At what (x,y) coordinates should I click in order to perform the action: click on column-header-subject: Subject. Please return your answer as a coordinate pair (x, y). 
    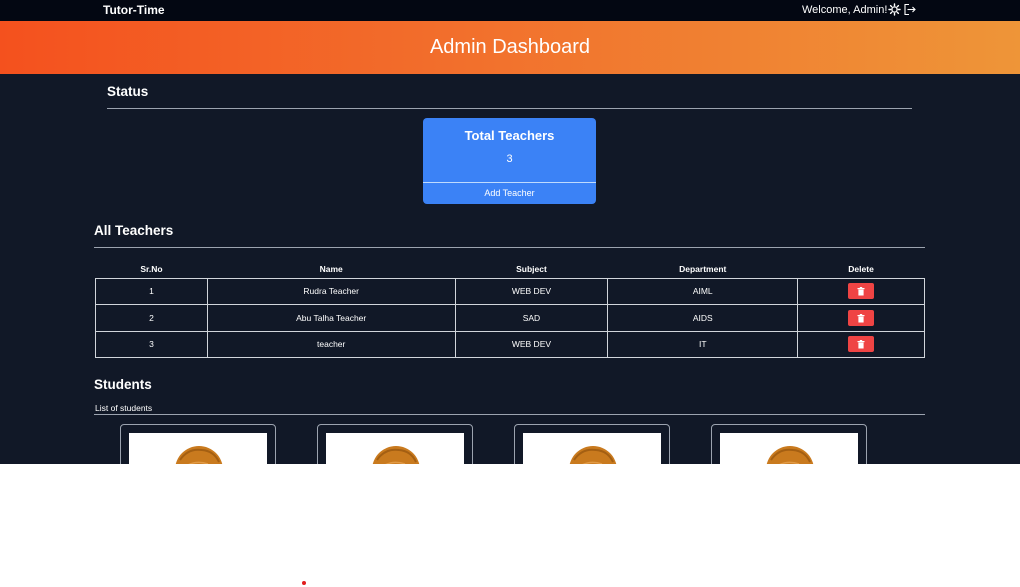
    Looking at the image, I should click on (531, 268).